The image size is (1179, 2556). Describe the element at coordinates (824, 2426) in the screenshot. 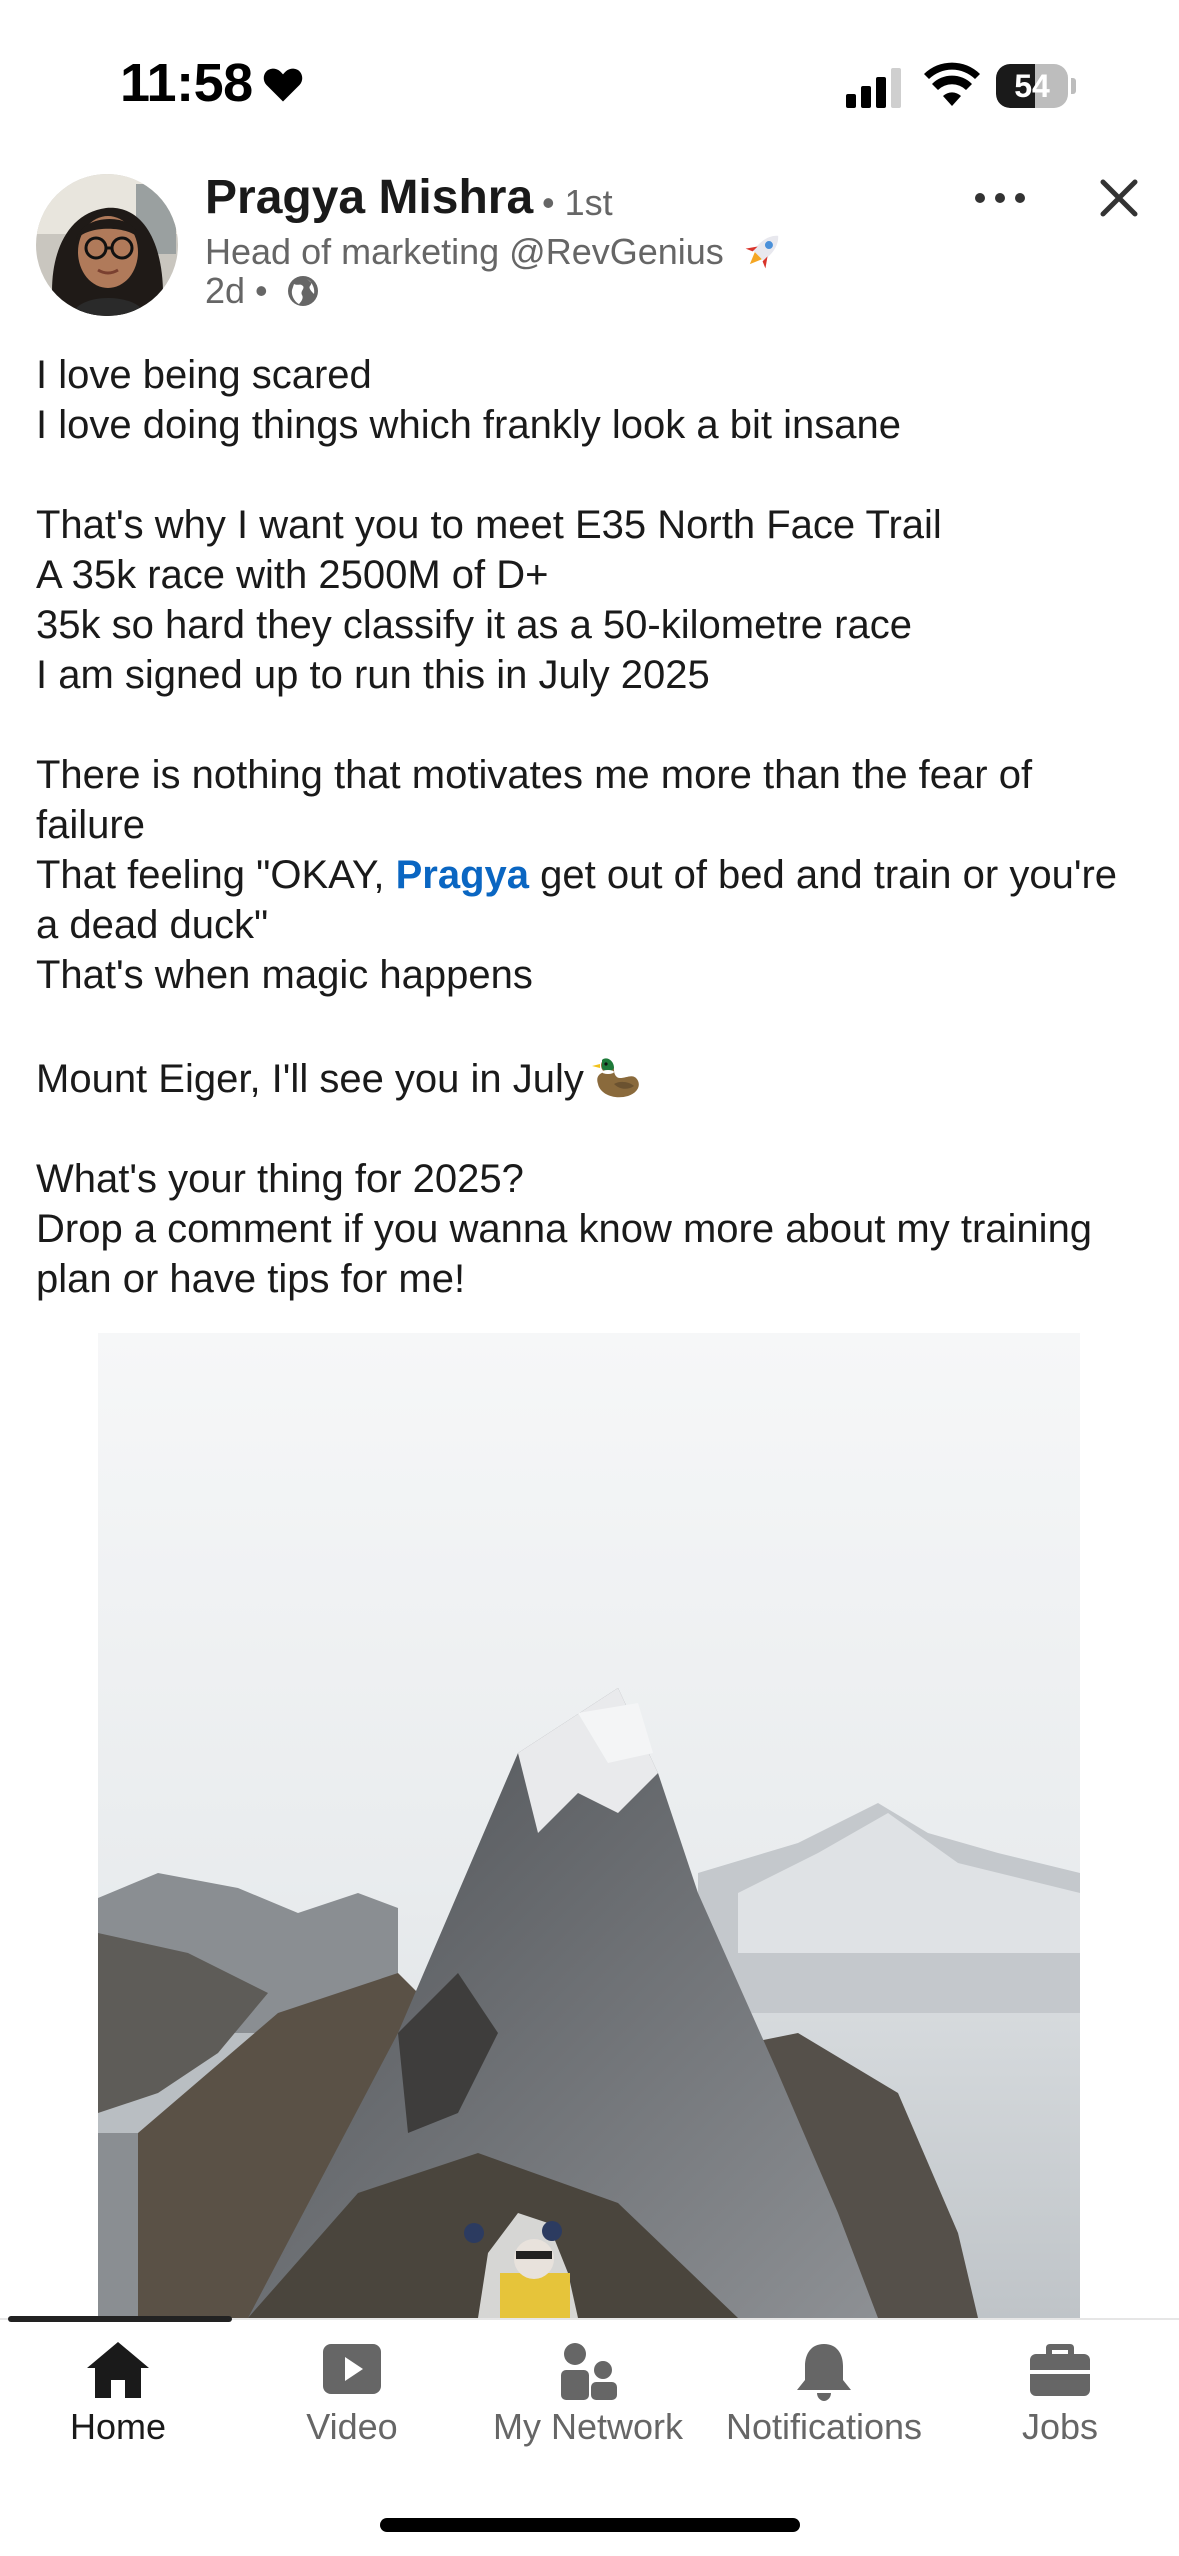

I see `nav-notifications-label: Notifications` at that location.